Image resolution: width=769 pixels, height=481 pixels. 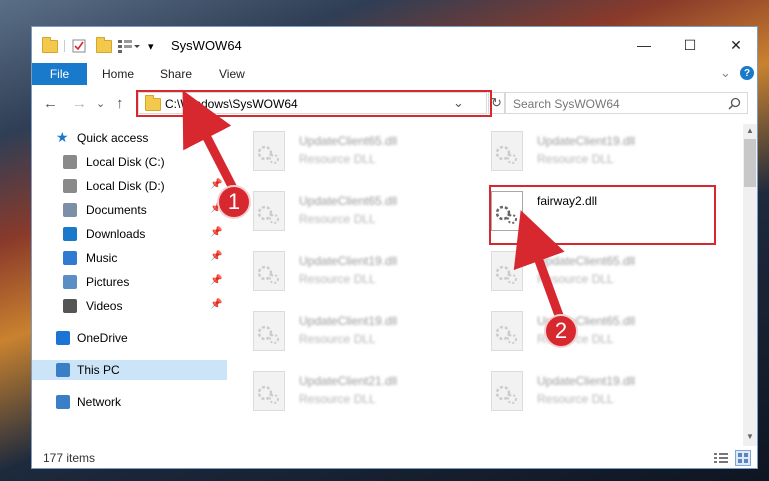 I want to click on step-2-badge: 2, so click(x=561, y=331).